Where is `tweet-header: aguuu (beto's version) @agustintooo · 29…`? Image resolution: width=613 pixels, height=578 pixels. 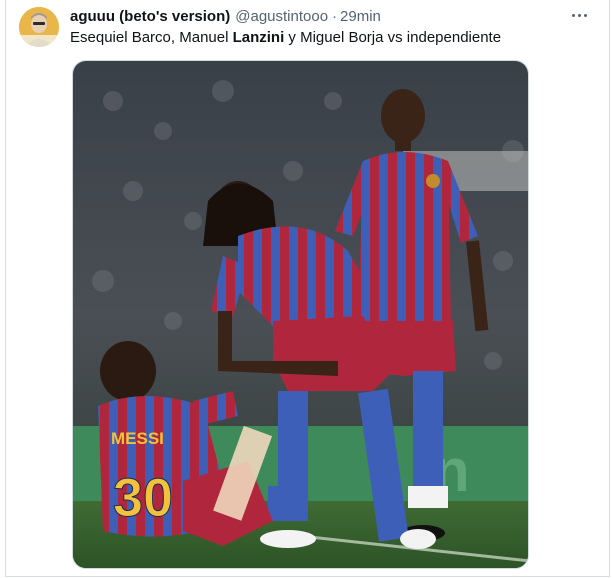 tweet-header: aguuu (beto's version) @agustintooo · 29… is located at coordinates (225, 16).